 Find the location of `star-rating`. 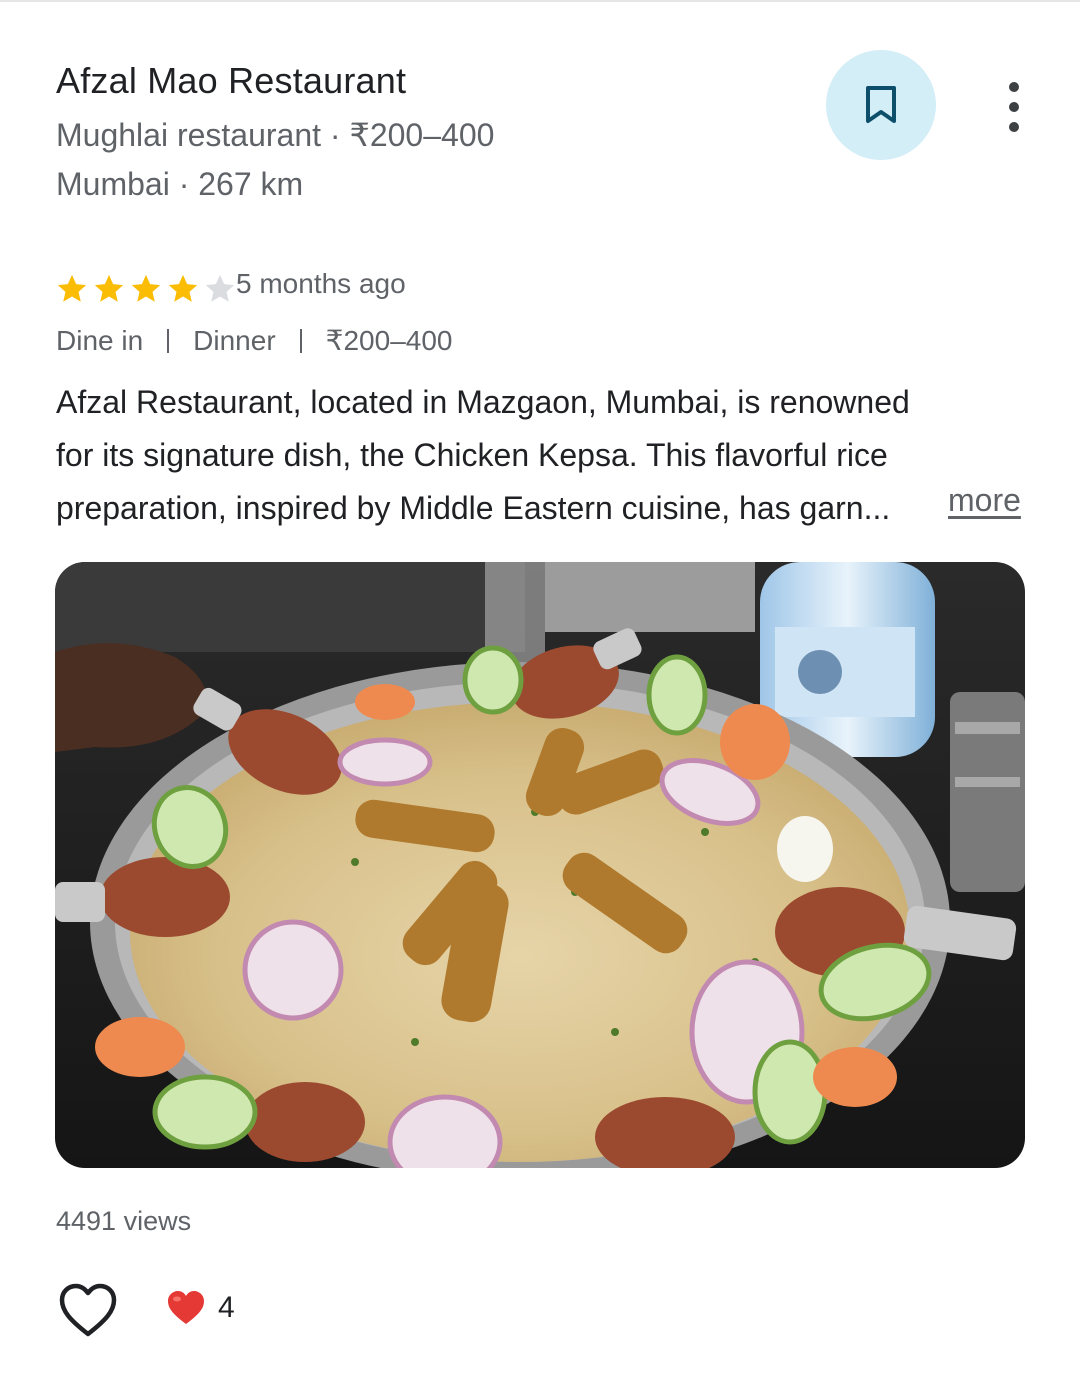

star-rating is located at coordinates (146, 289).